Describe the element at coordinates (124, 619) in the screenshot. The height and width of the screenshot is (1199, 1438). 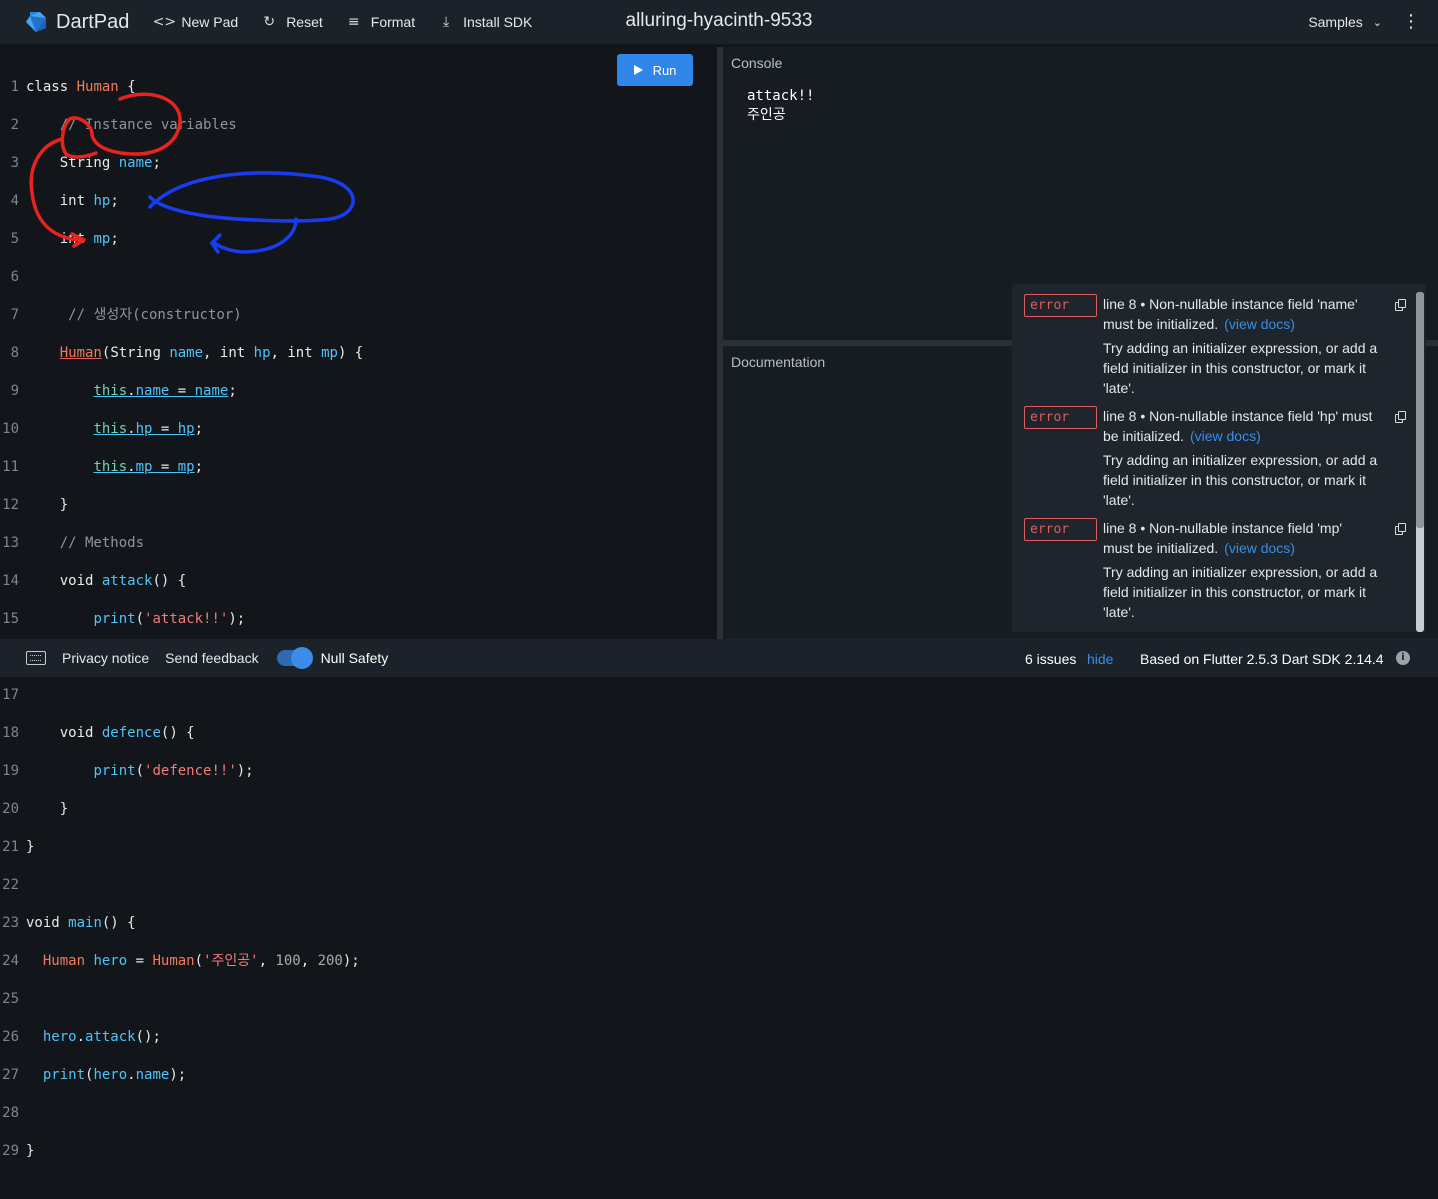
I see `code-line: 15 print('attack!!');` at that location.